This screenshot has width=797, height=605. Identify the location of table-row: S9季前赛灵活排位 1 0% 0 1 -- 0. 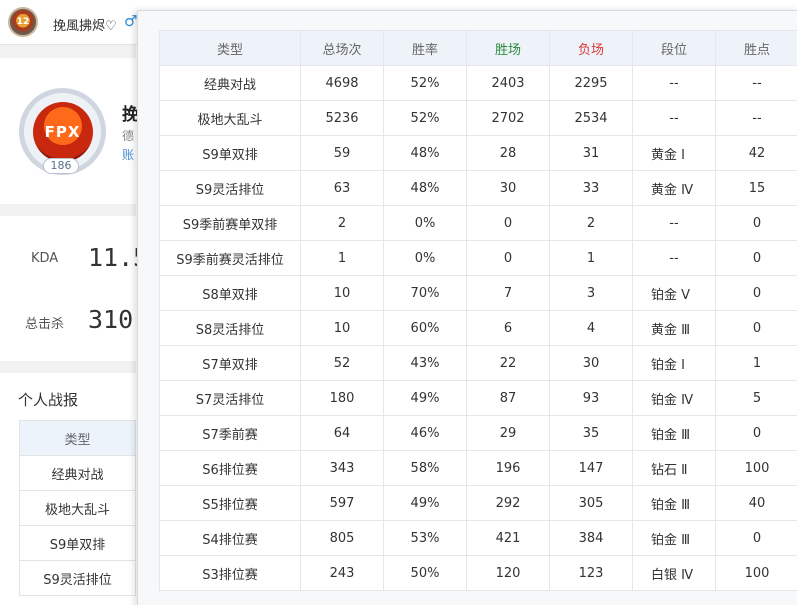
(478, 258).